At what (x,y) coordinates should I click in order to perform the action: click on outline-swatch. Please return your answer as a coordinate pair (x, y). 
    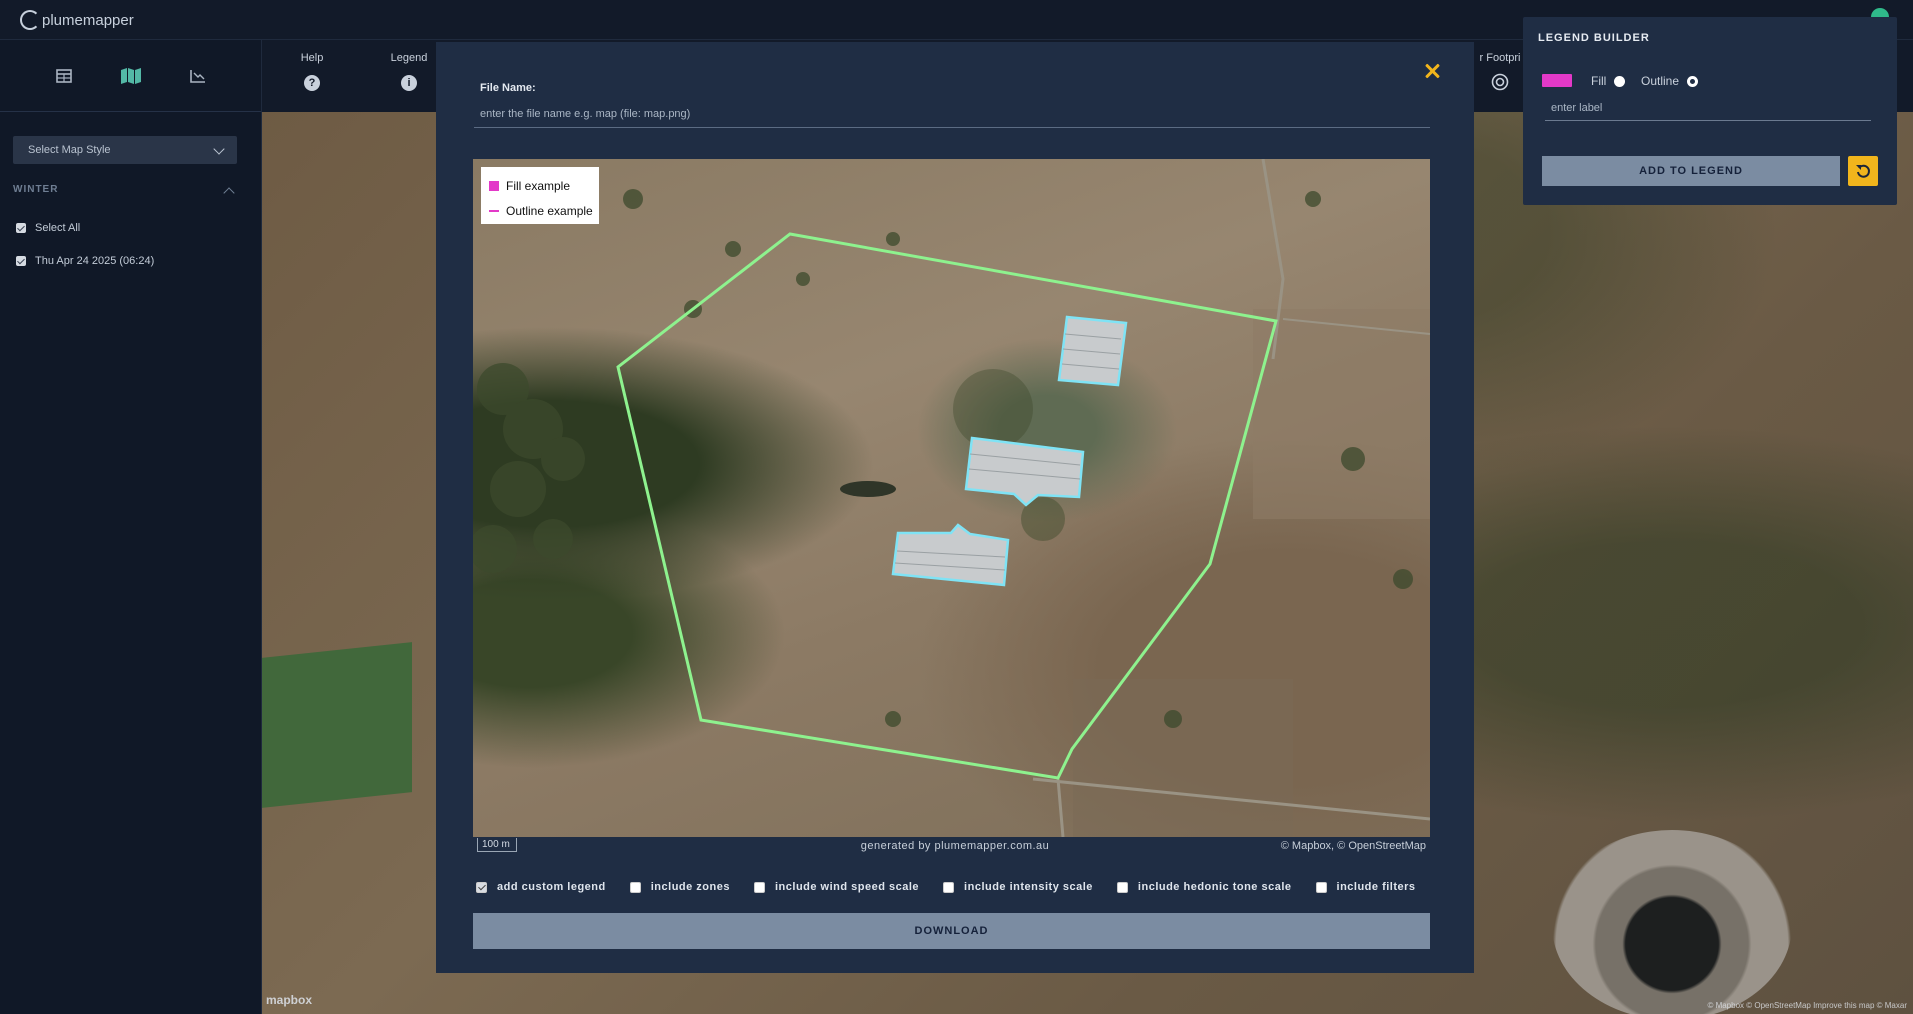
    Looking at the image, I should click on (494, 210).